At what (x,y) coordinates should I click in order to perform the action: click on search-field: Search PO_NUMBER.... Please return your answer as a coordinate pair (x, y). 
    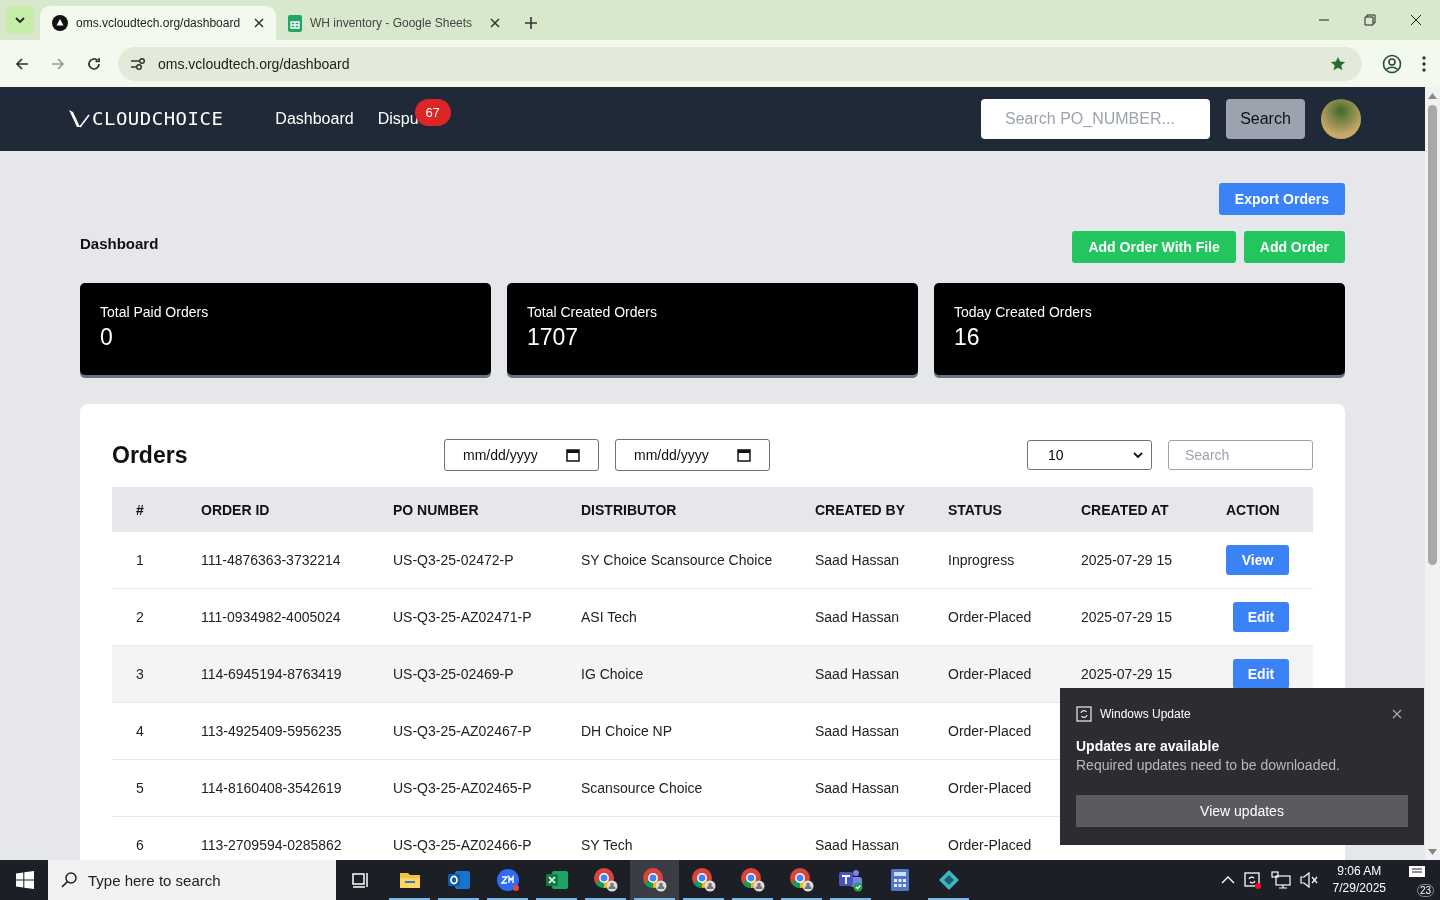
    Looking at the image, I should click on (1095, 119).